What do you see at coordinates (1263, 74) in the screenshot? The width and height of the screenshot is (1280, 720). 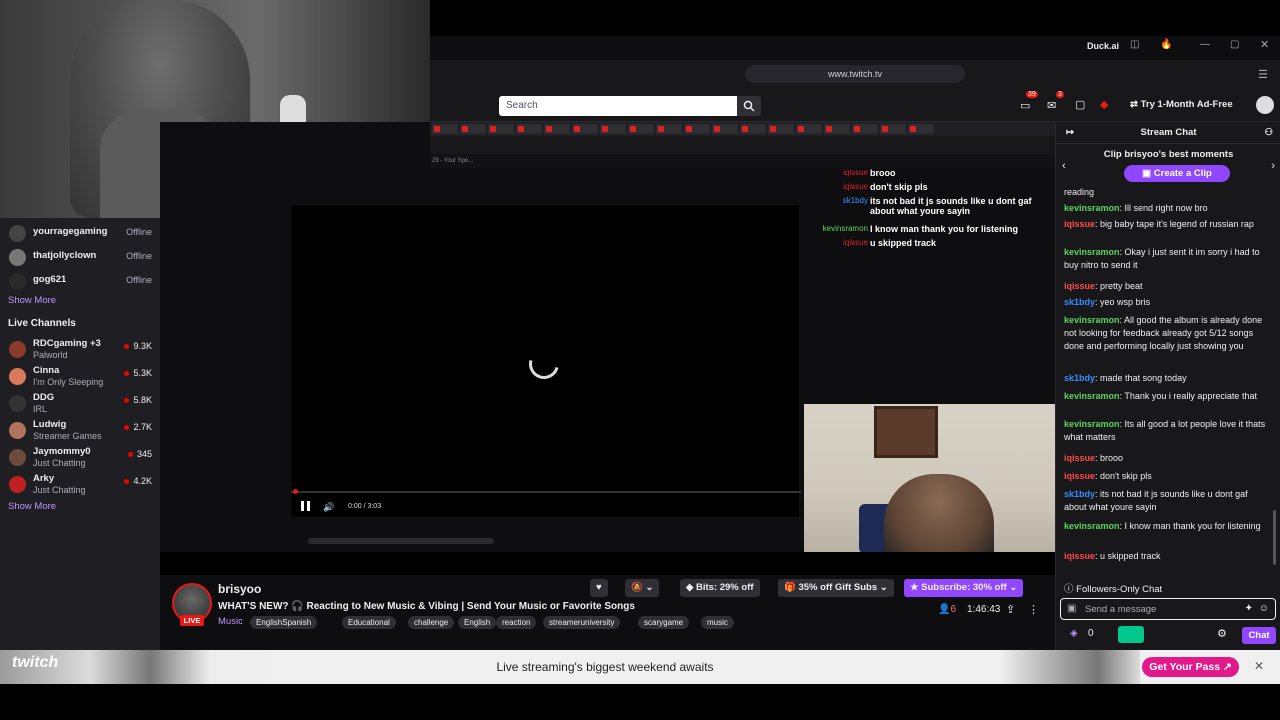 I see `menu-icon: ☰` at bounding box center [1263, 74].